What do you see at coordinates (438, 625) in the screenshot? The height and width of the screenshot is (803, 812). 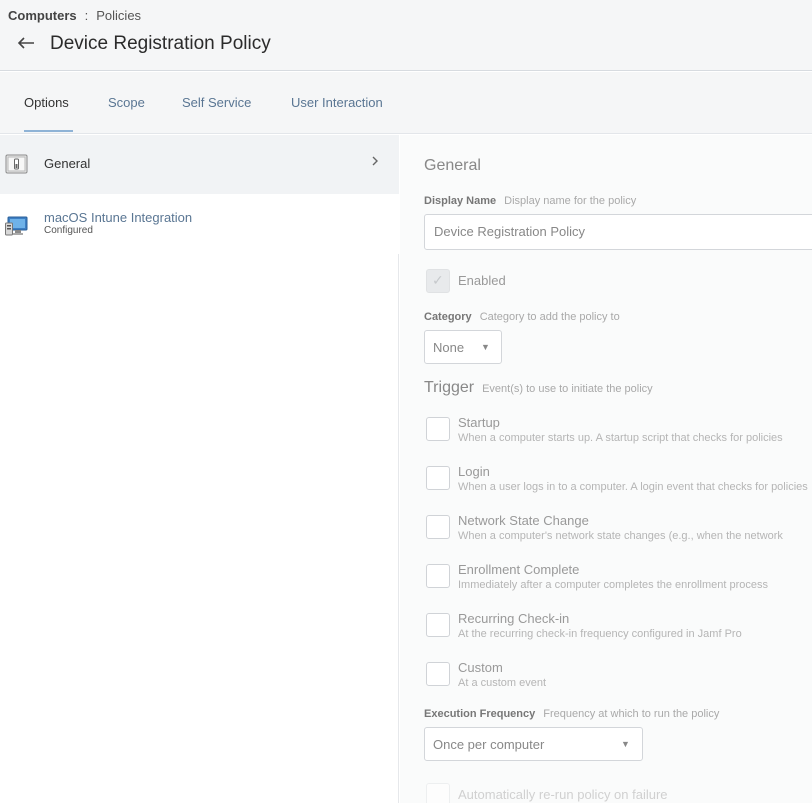 I see `recurring-check-in-checkbox` at bounding box center [438, 625].